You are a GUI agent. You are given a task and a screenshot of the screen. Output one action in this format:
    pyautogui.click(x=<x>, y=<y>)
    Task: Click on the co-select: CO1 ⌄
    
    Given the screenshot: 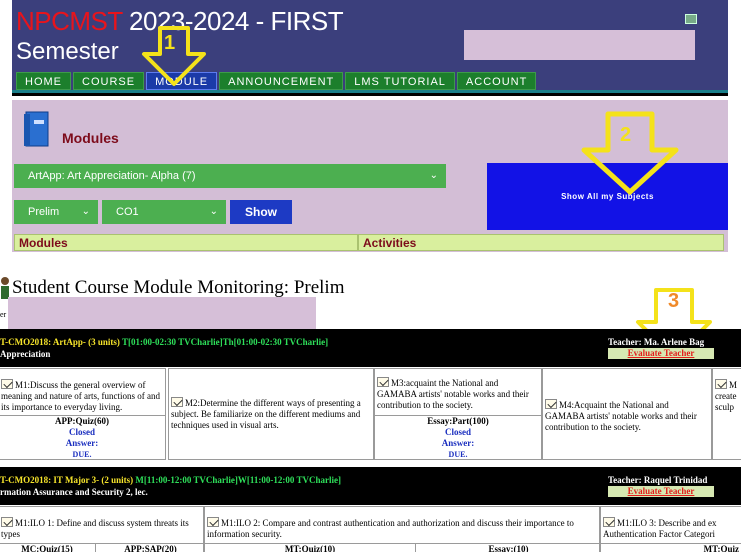 What is the action you would take?
    pyautogui.click(x=164, y=212)
    